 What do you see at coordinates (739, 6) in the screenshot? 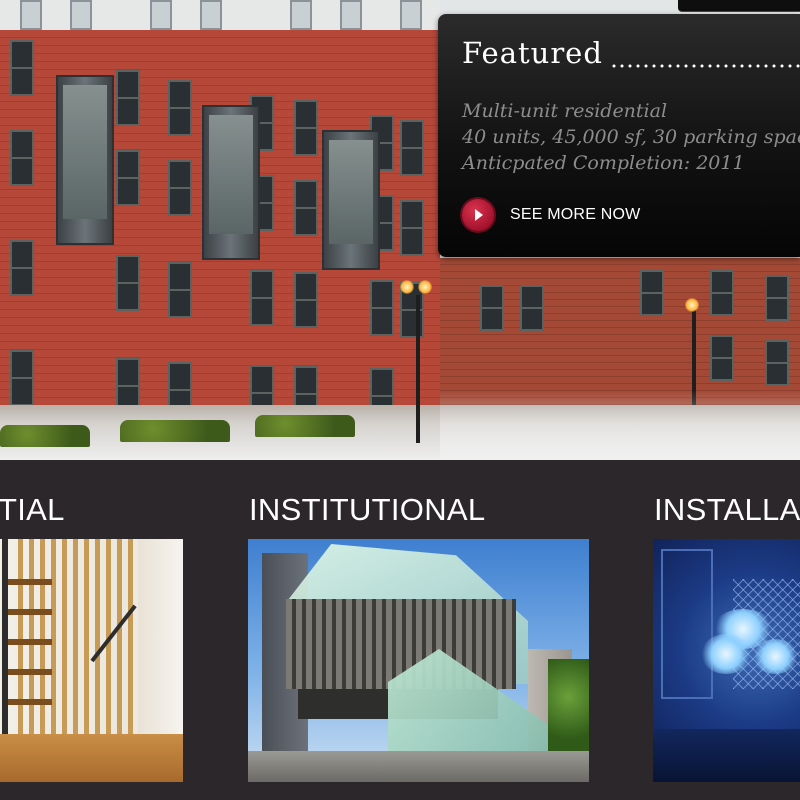
I see `top-nav-tab` at bounding box center [739, 6].